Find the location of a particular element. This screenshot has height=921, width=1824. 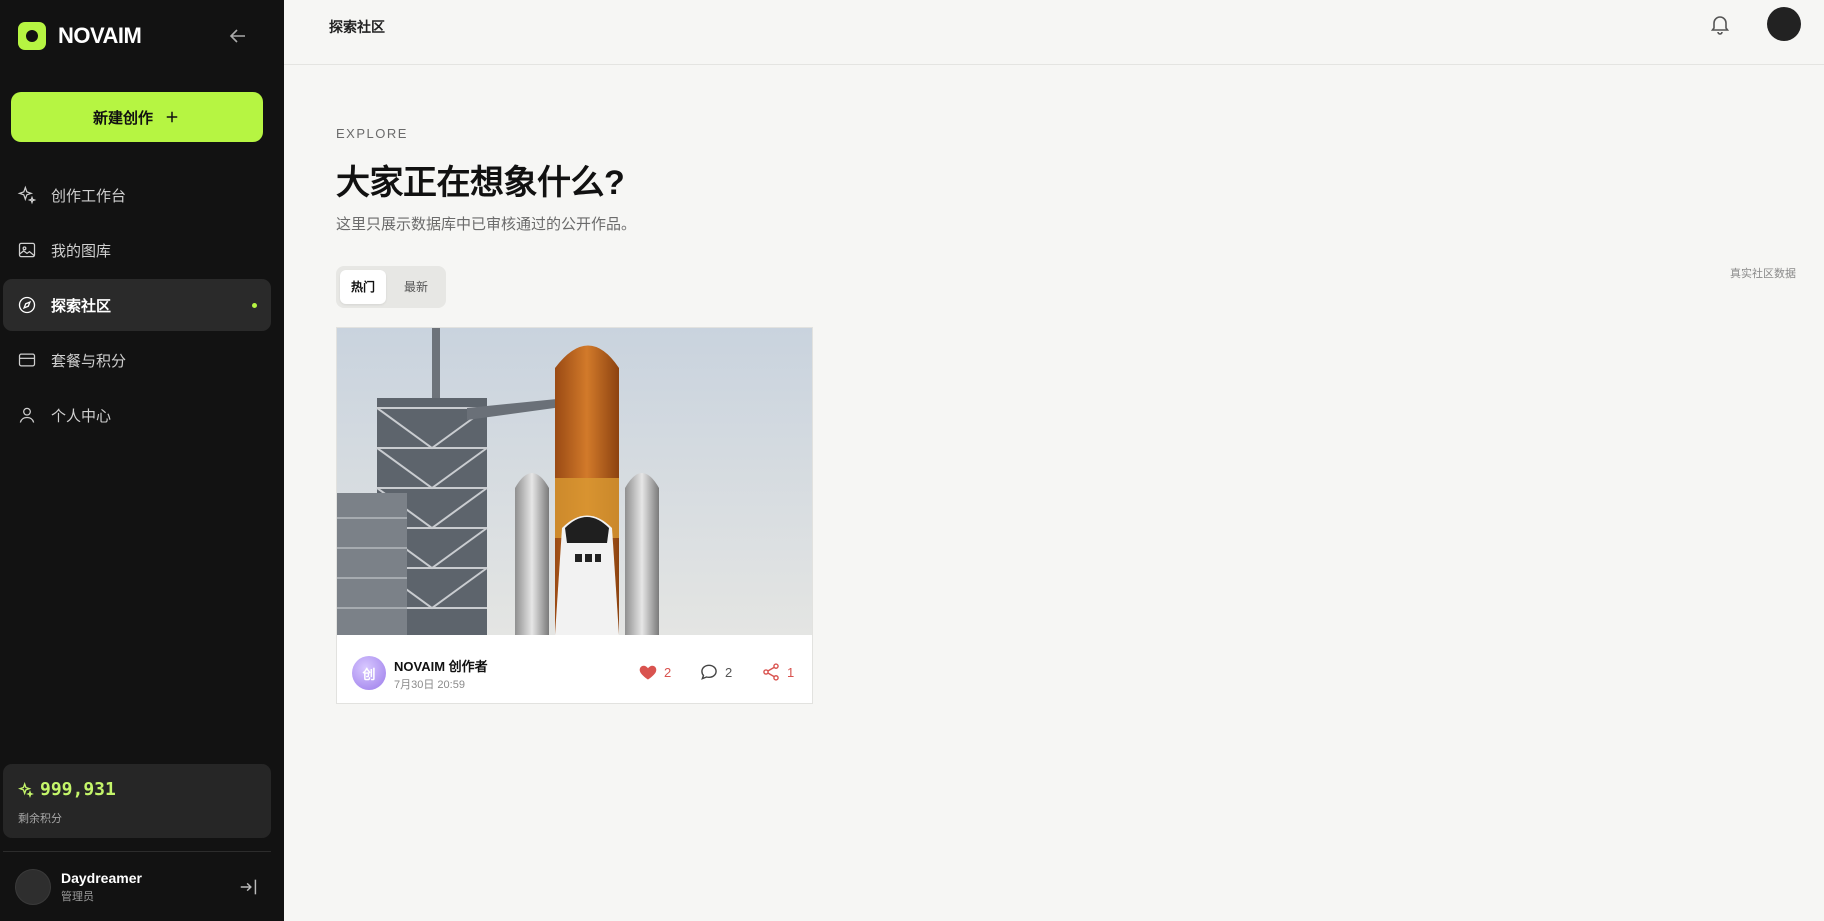

active-indicator-dot is located at coordinates (254, 305).